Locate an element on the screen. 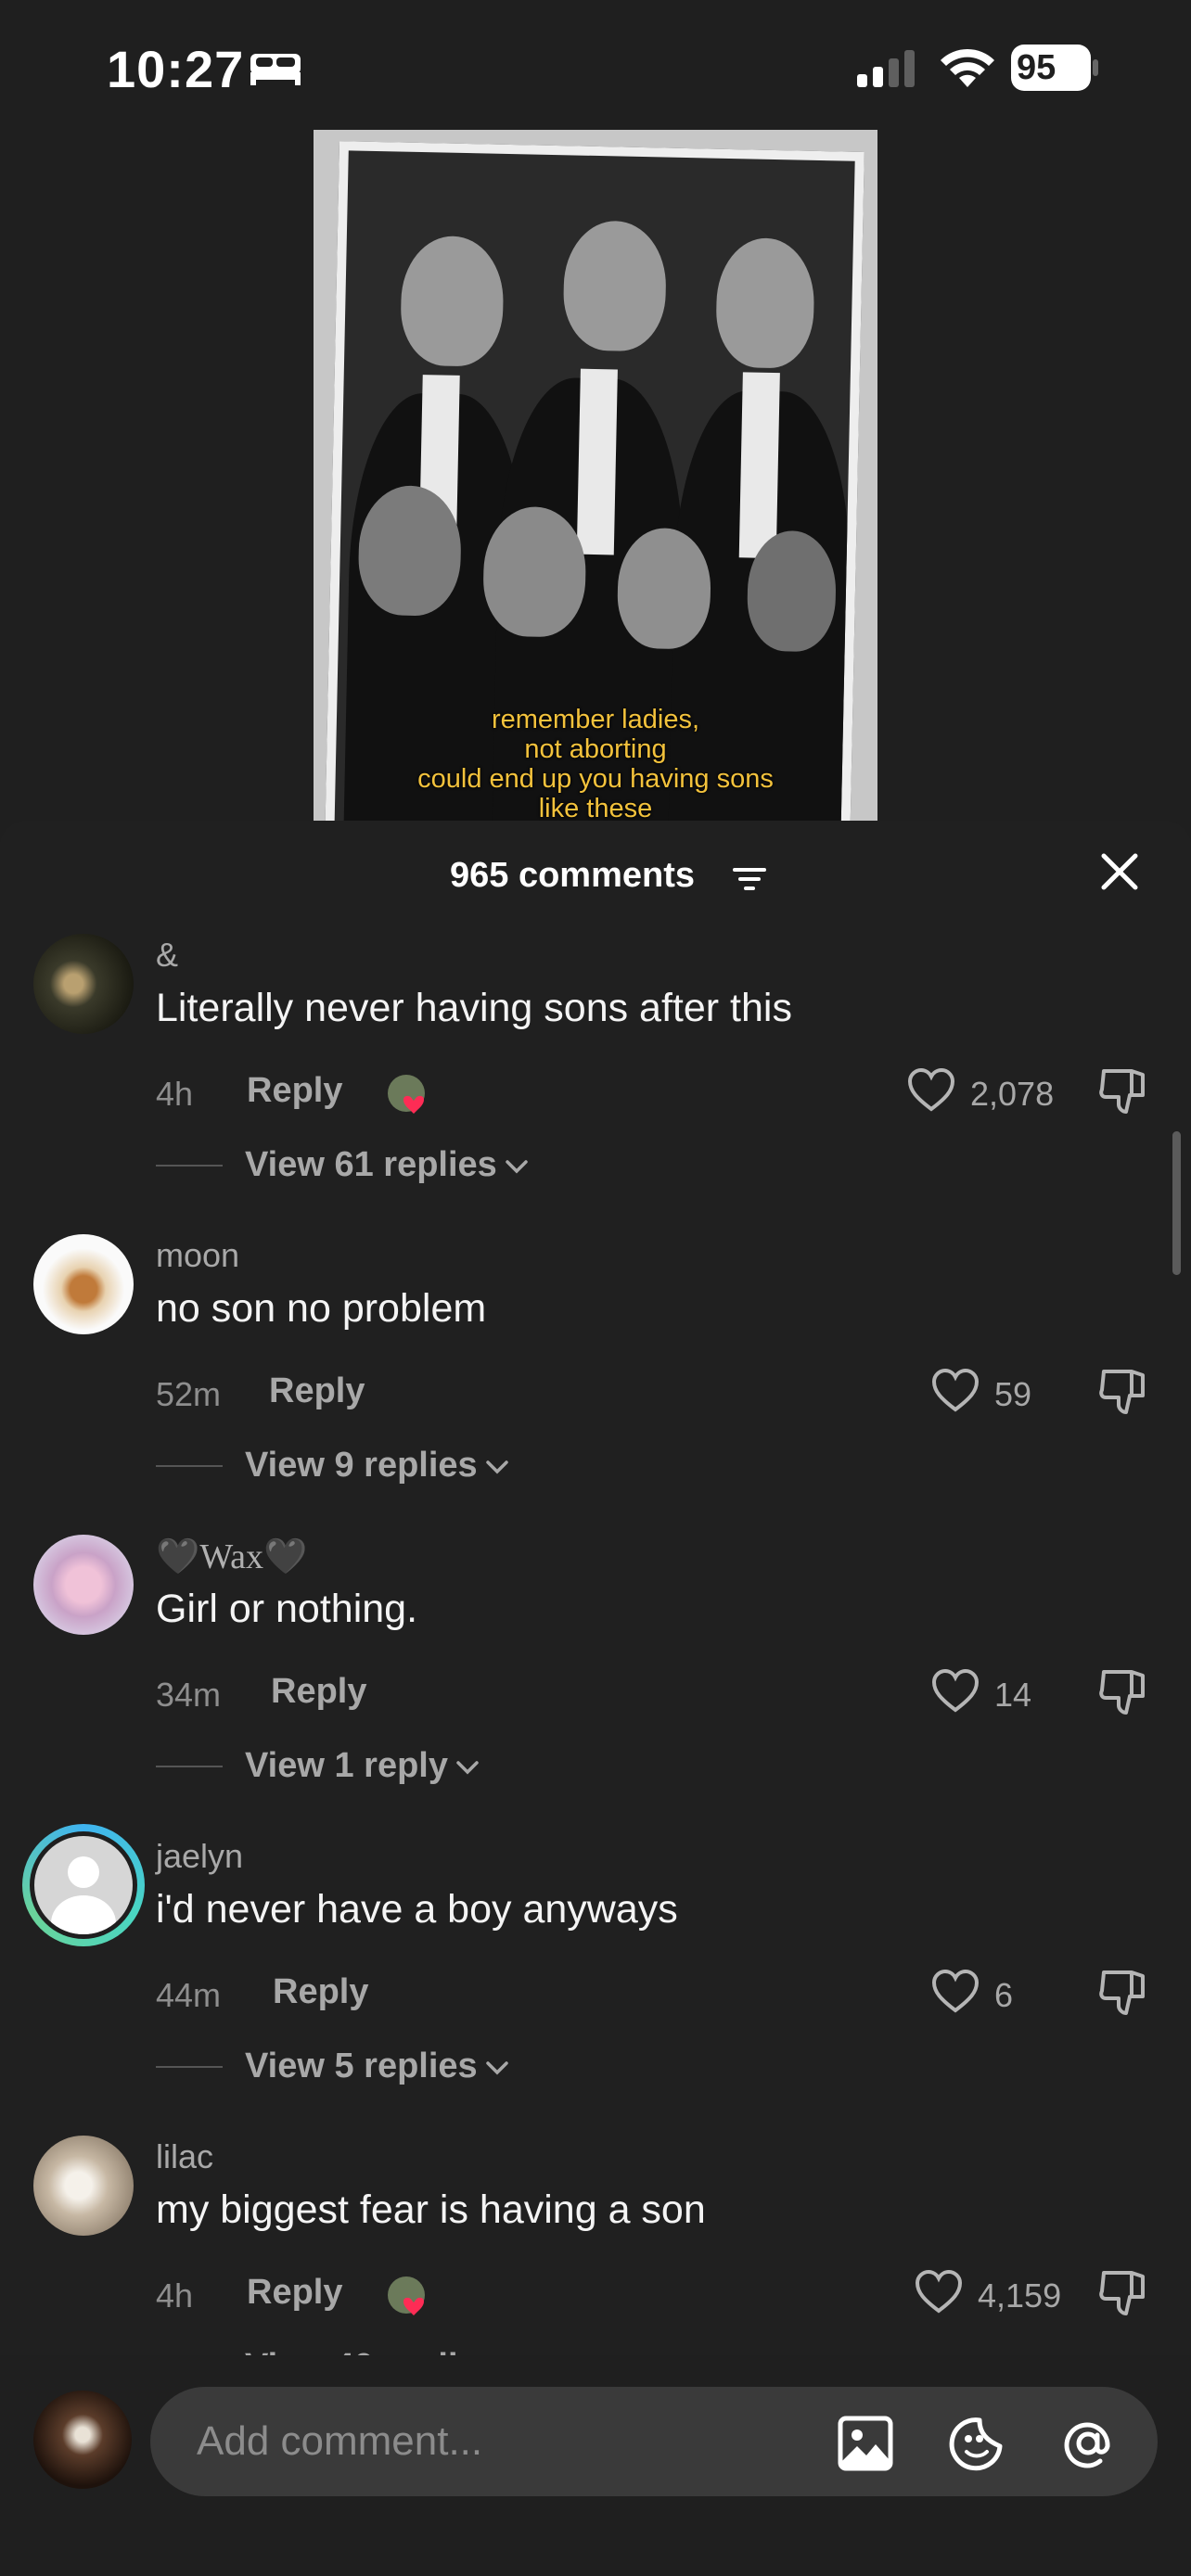 The image size is (1191, 2576). comment-text: my biggest fear is having a son is located at coordinates (431, 2209).